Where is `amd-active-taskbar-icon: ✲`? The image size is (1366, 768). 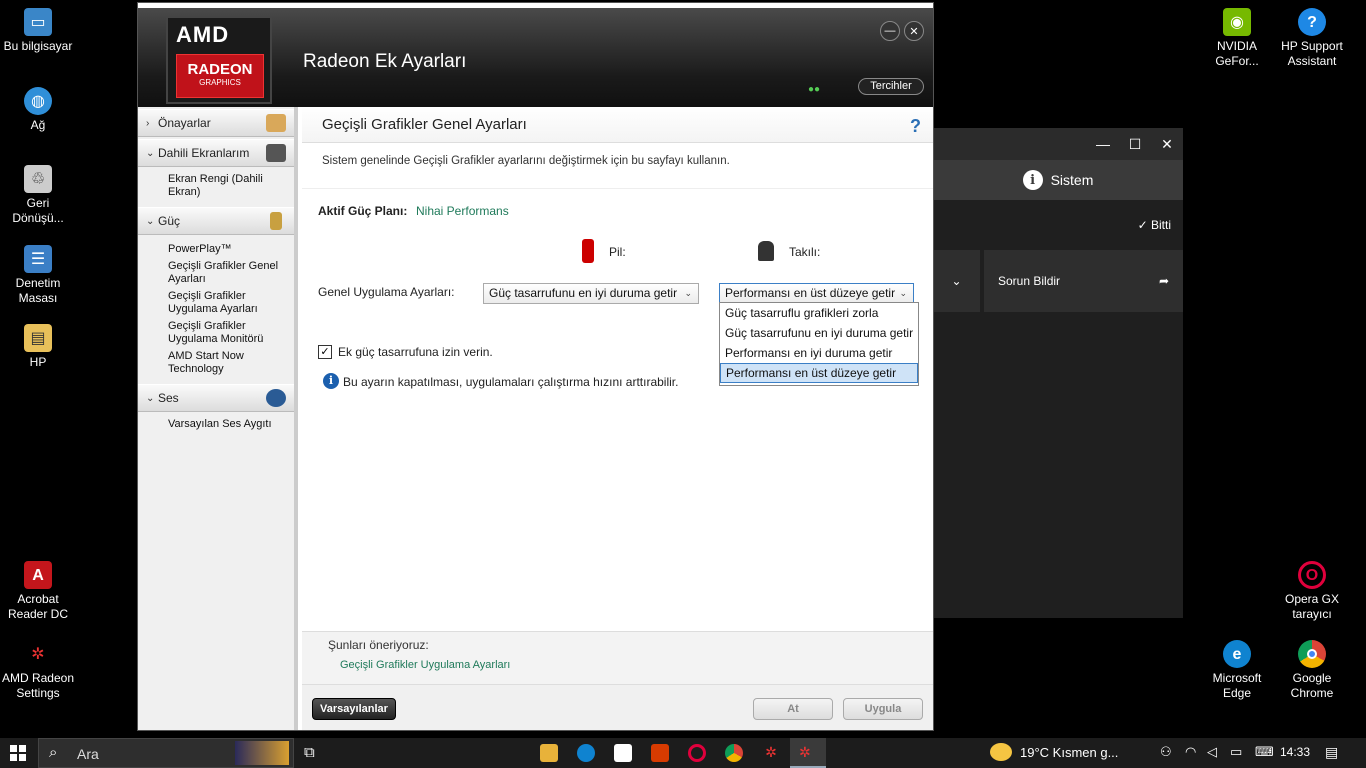
amd-active-taskbar-icon: ✲ is located at coordinates (808, 753).